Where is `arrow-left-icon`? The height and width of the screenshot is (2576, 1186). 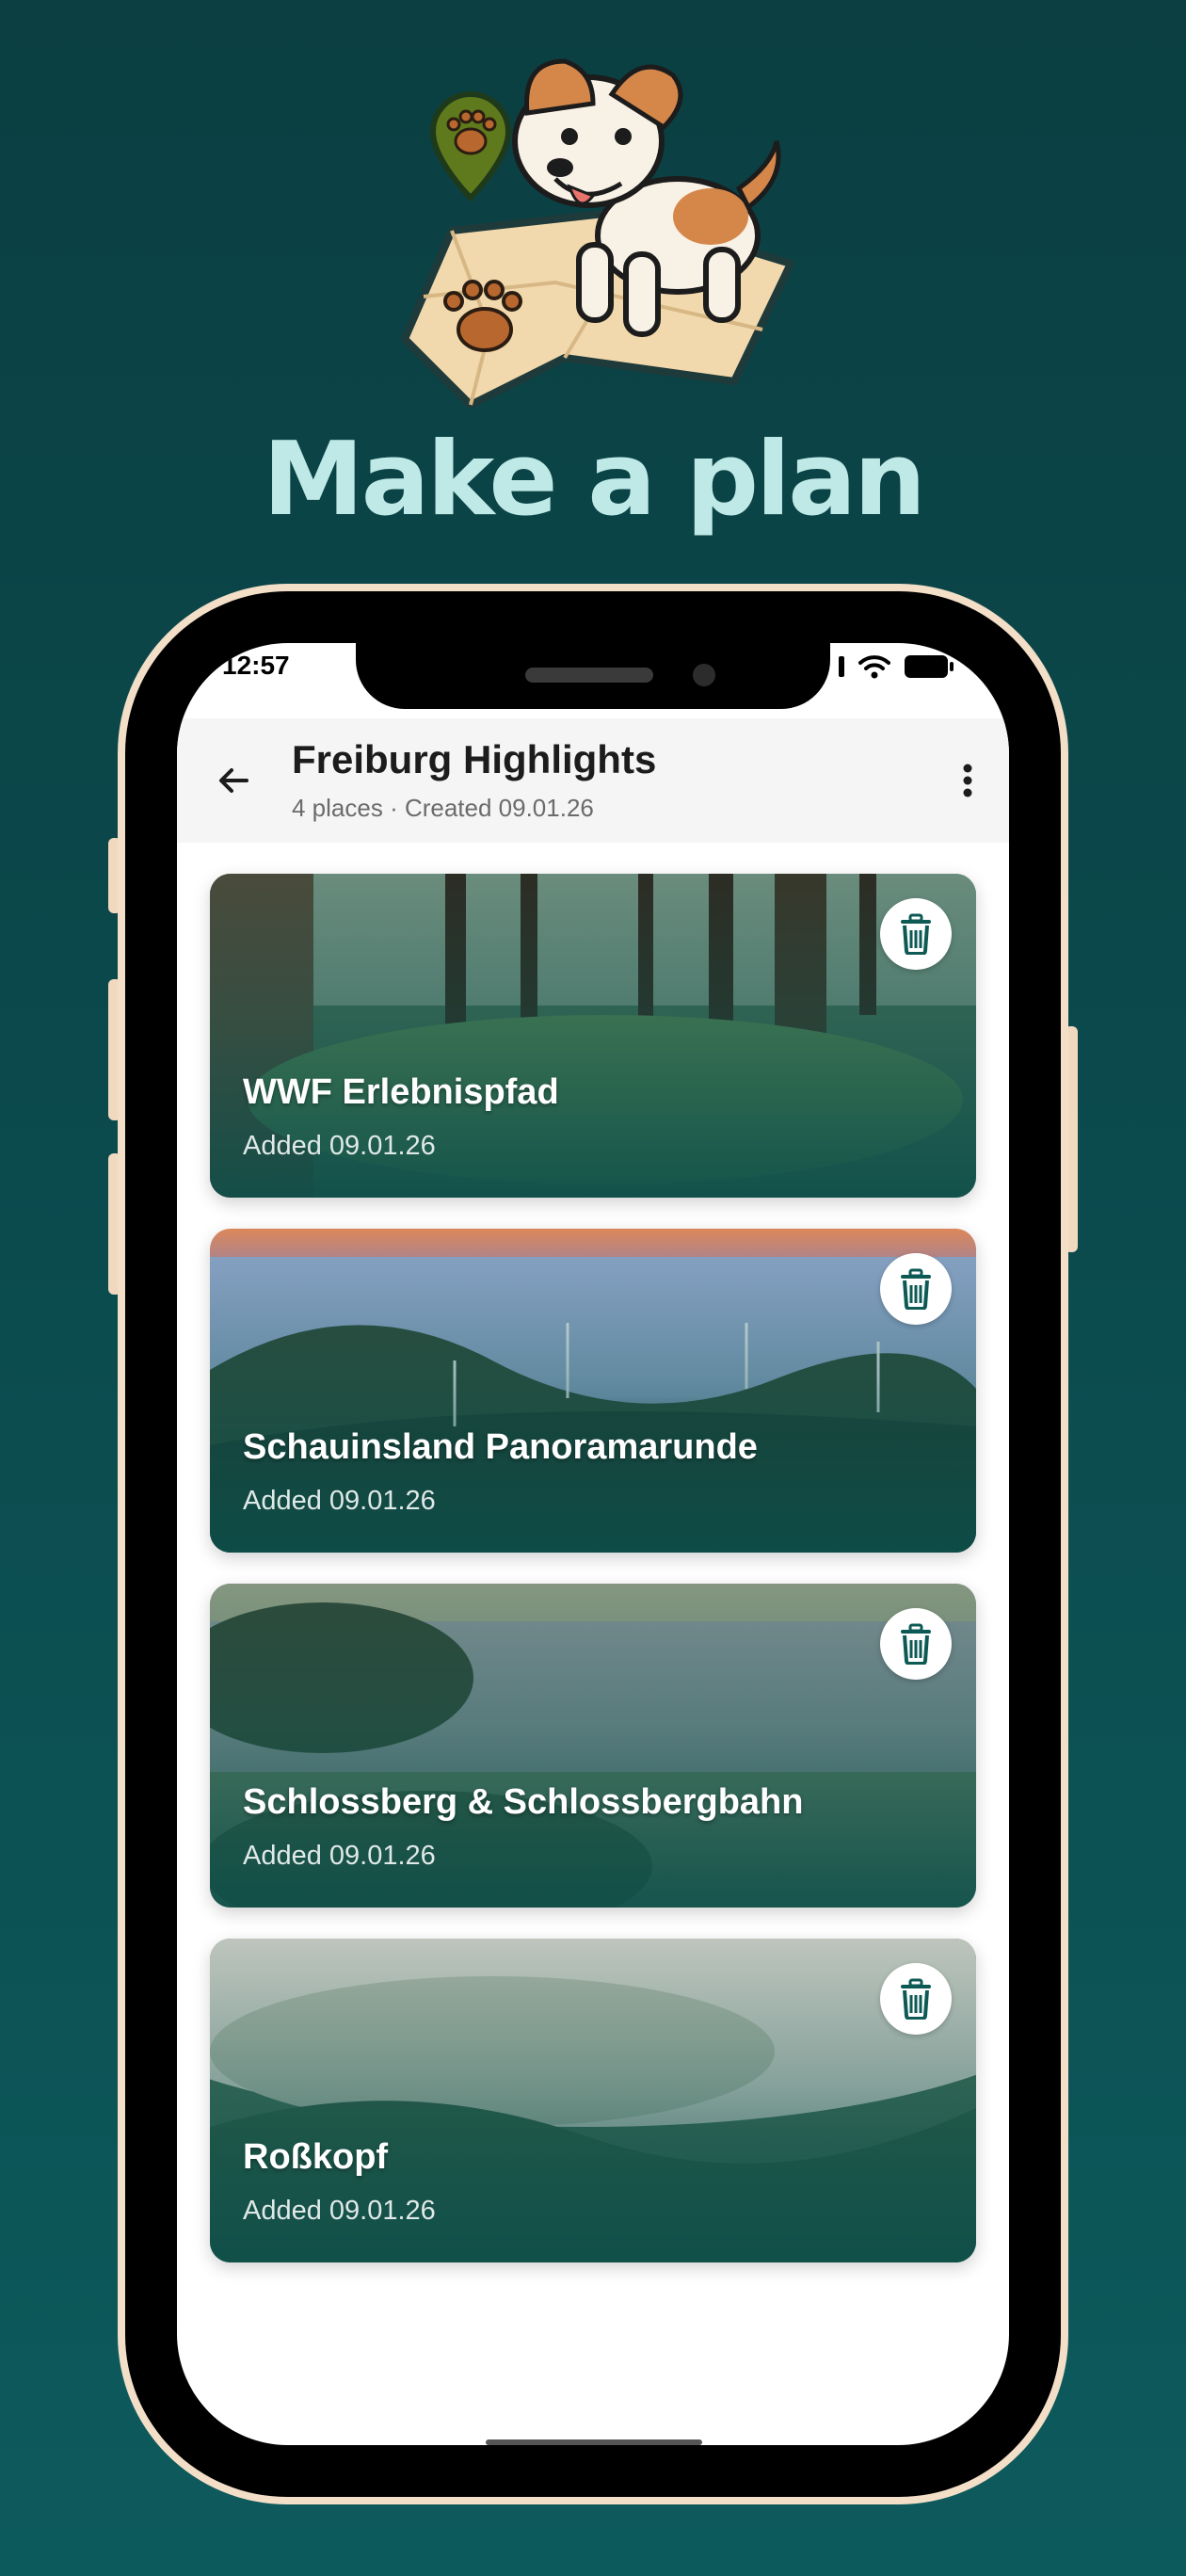 arrow-left-icon is located at coordinates (233, 780).